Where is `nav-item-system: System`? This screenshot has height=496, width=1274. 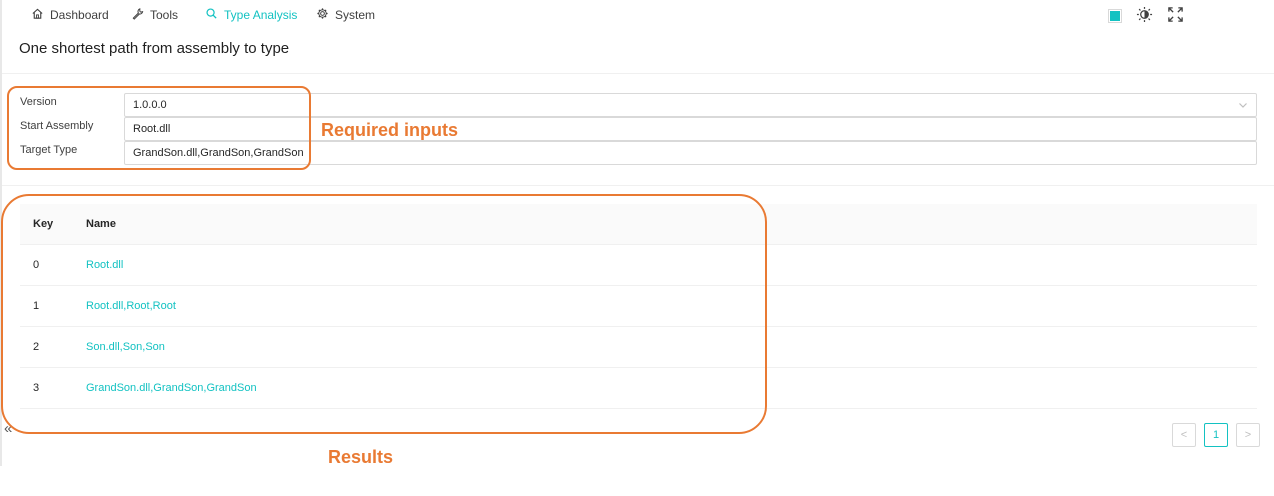
nav-item-system: System is located at coordinates (345, 15).